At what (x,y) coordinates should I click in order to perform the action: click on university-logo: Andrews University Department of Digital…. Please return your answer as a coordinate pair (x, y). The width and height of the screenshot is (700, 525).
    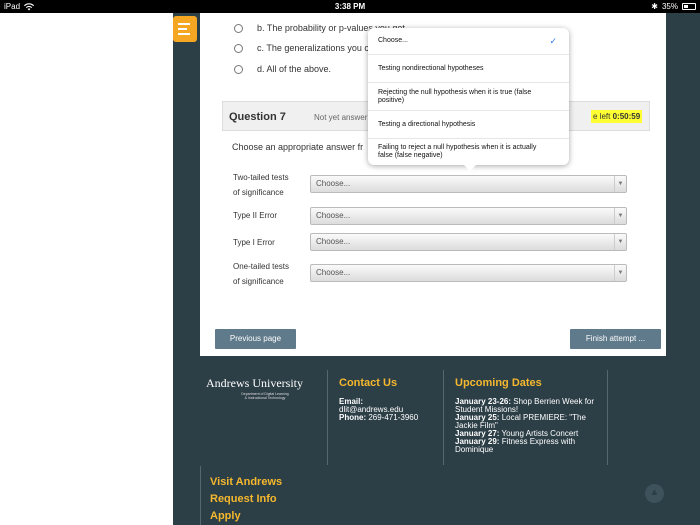
    Looking at the image, I should click on (265, 388).